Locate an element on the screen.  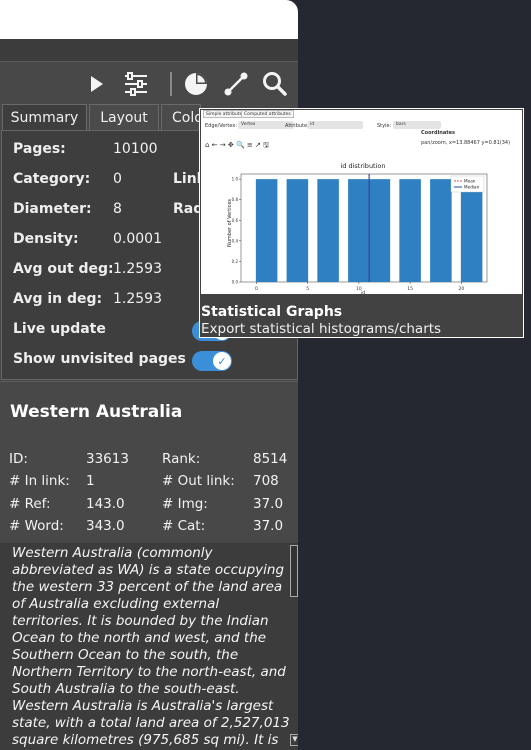
avg-out-deg-value: 1.2593 is located at coordinates (137, 269).